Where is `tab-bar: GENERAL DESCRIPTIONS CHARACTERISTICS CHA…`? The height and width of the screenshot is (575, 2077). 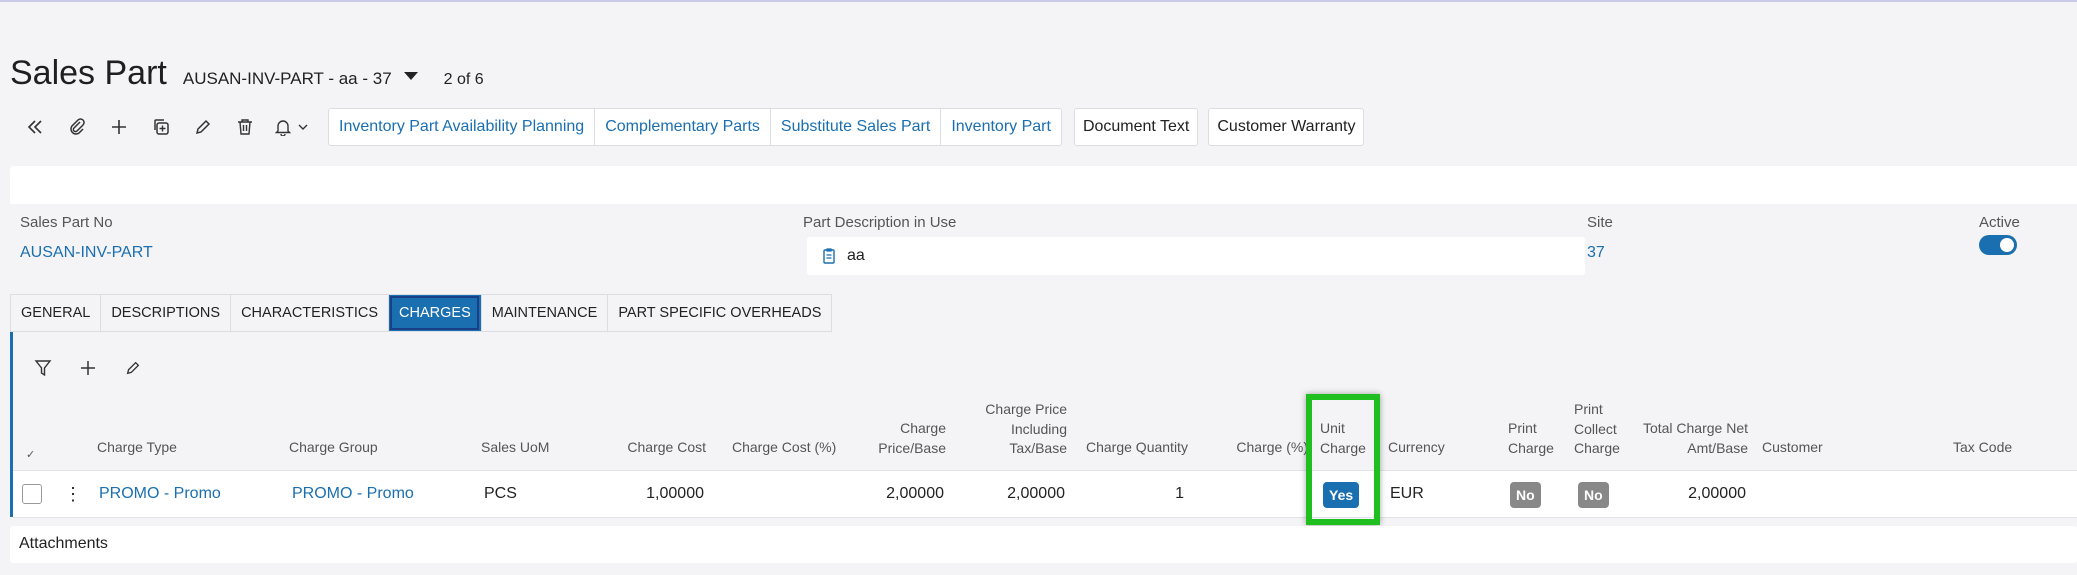 tab-bar: GENERAL DESCRIPTIONS CHARACTERISTICS CHA… is located at coordinates (421, 313).